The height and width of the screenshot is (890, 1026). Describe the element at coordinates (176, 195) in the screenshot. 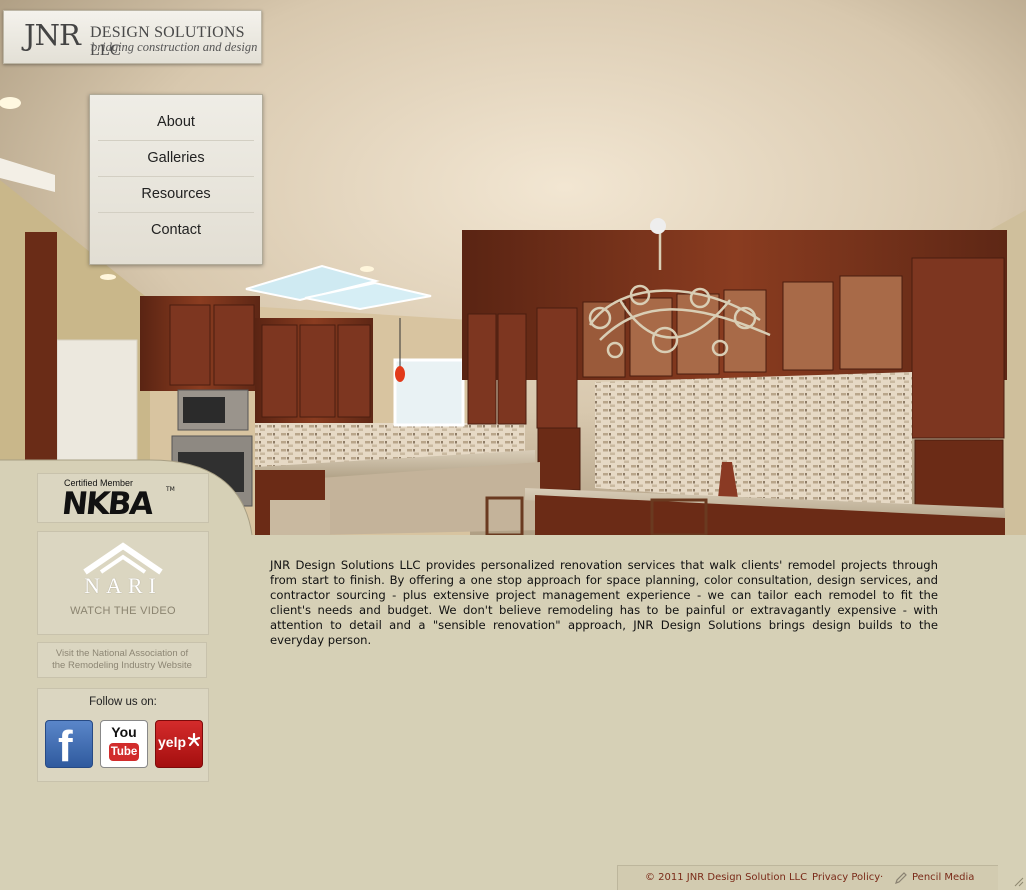

I see `nav-item-resources: Resources` at that location.